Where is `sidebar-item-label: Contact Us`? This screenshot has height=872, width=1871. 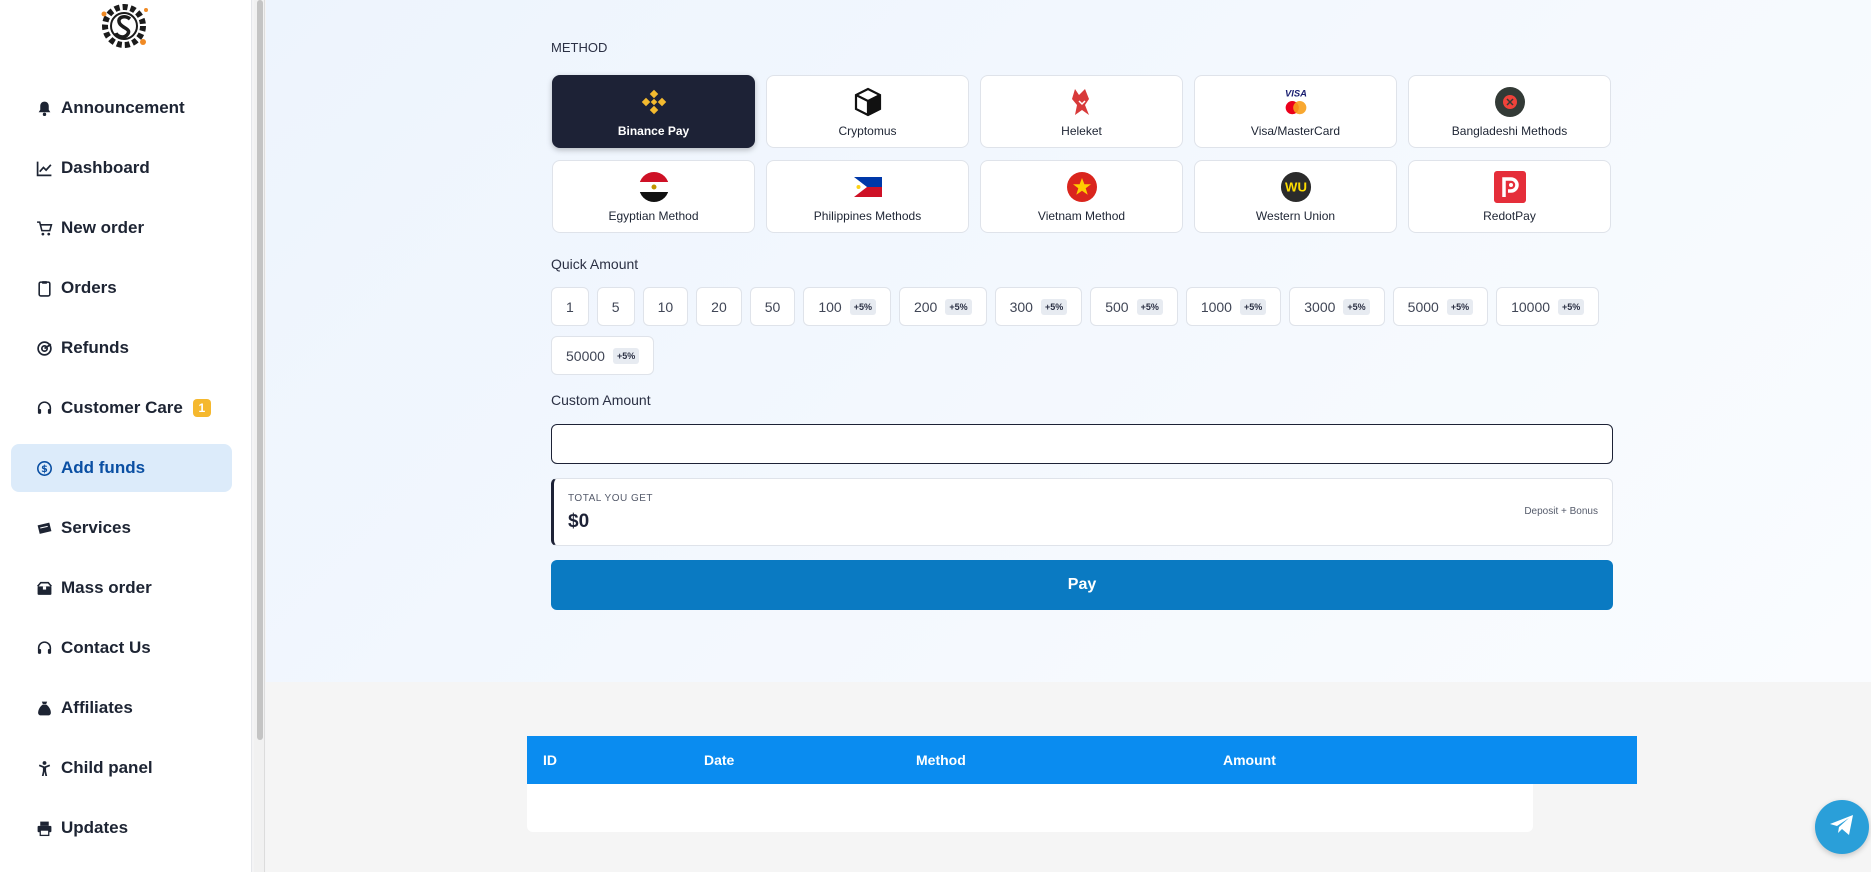 sidebar-item-label: Contact Us is located at coordinates (106, 647).